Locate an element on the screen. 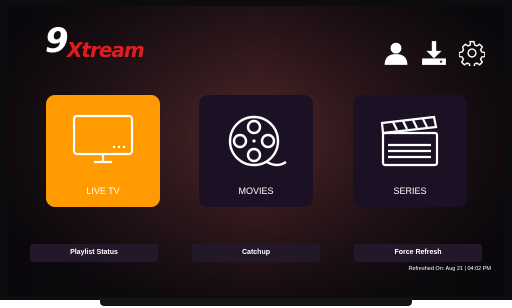  refresh-status: Refreshed On: Aug 21 | 04:02 PM is located at coordinates (420, 269).